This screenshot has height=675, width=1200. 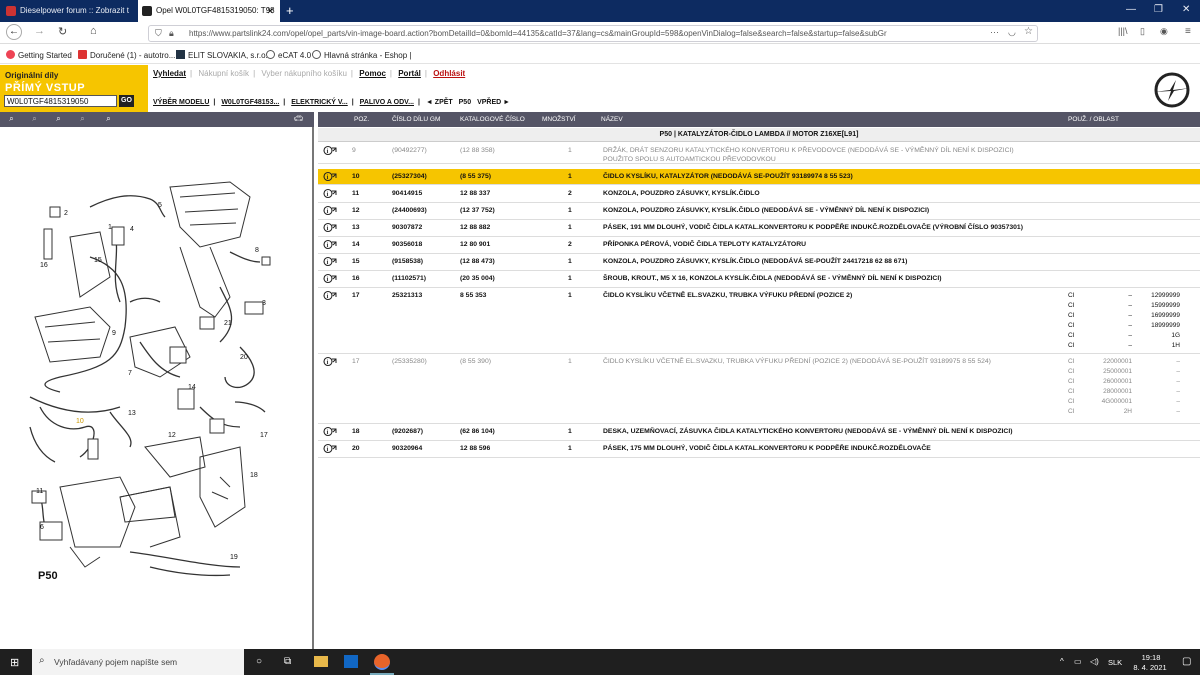 What do you see at coordinates (110, 227) in the screenshot?
I see `callout-1: 1` at bounding box center [110, 227].